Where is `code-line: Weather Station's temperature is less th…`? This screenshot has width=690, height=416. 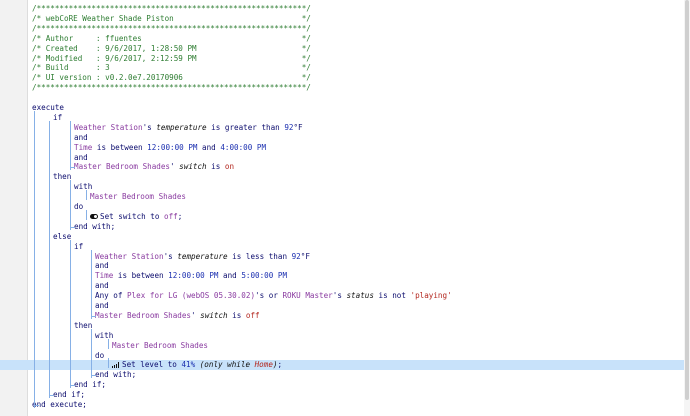 code-line: Weather Station's temperature is less th… is located at coordinates (345, 257).